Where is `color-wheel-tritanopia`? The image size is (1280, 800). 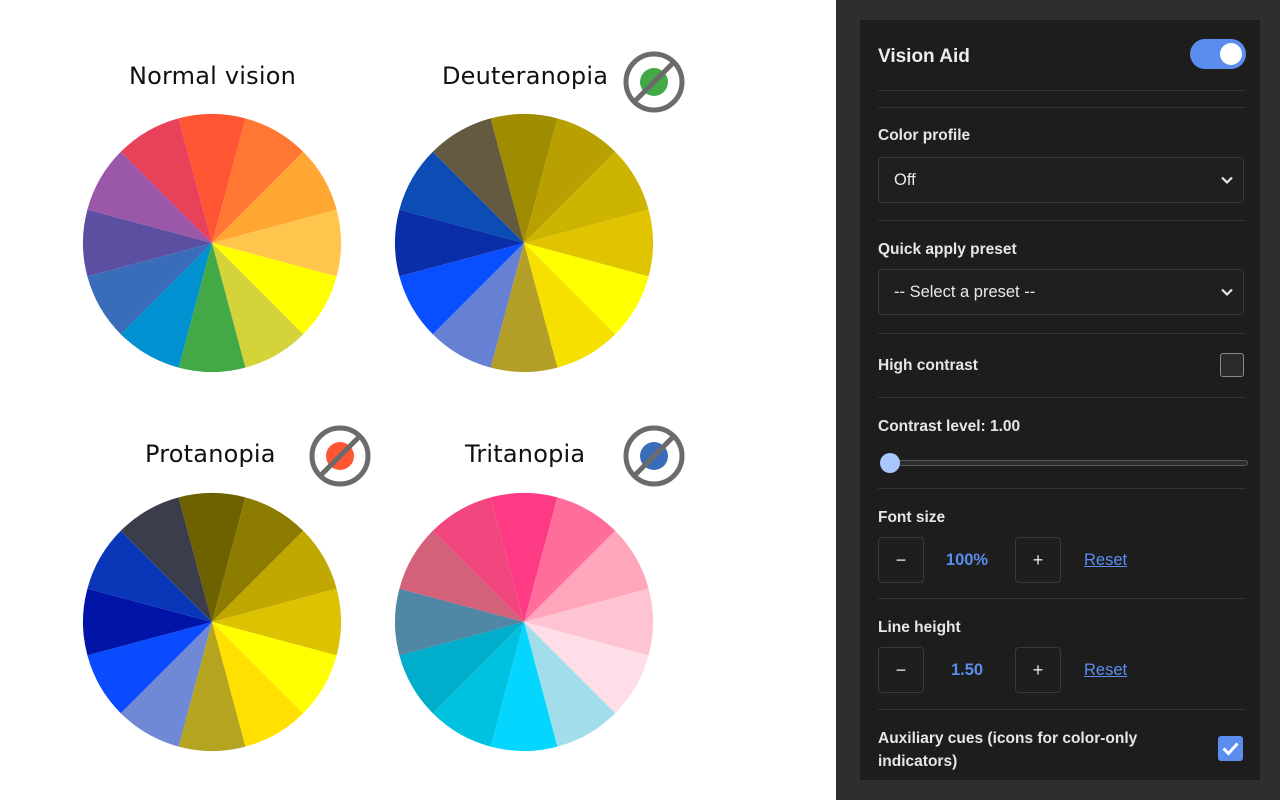
color-wheel-tritanopia is located at coordinates (524, 622).